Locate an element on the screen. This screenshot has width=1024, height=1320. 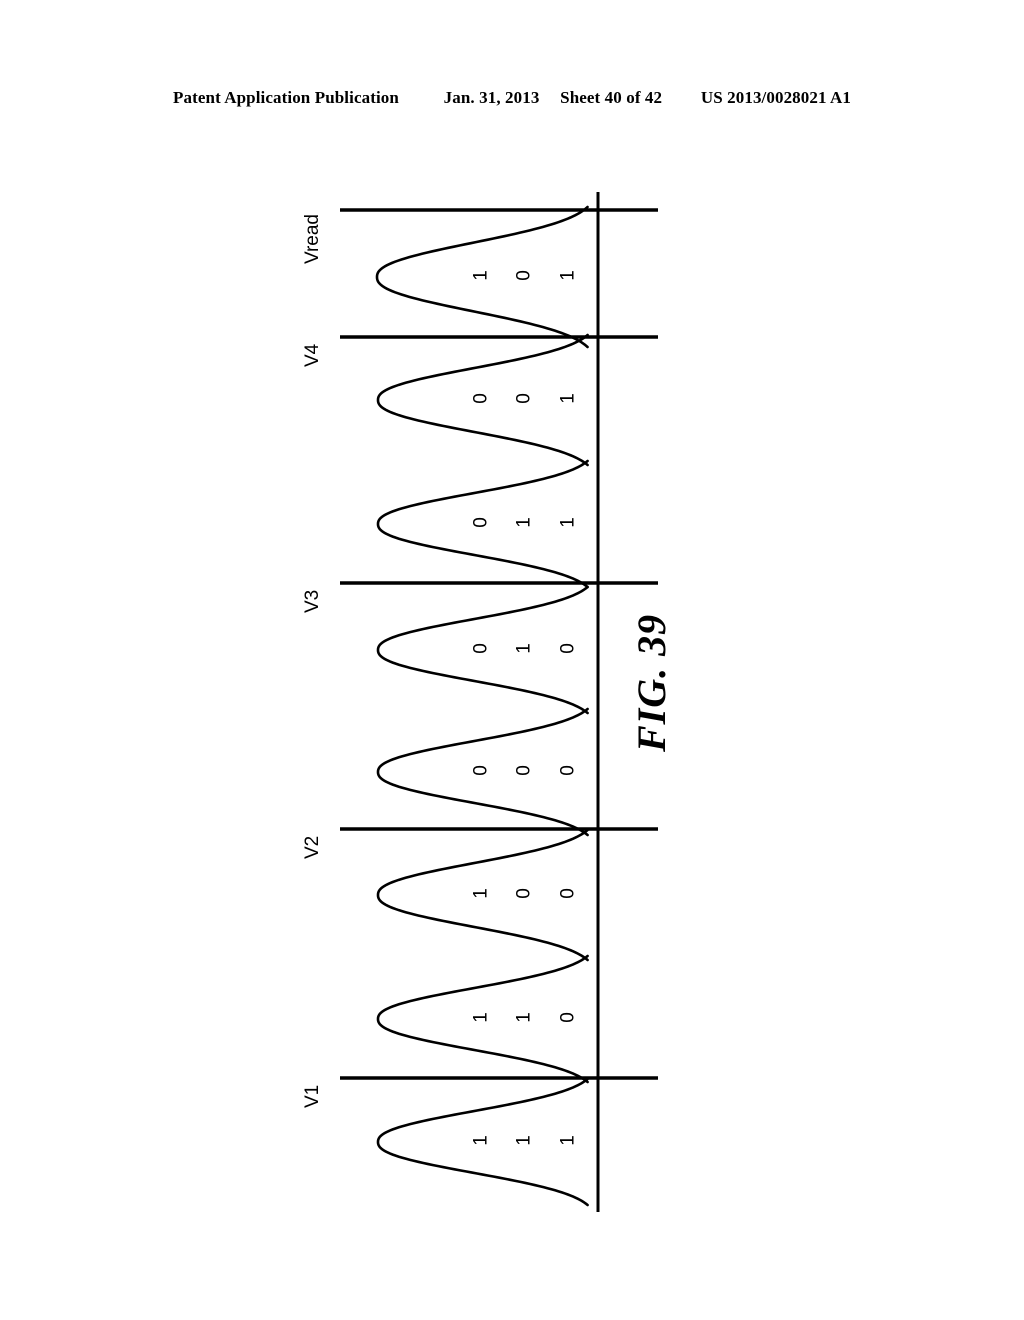
bit-label-111-1: 1 is located at coordinates (524, 1140).